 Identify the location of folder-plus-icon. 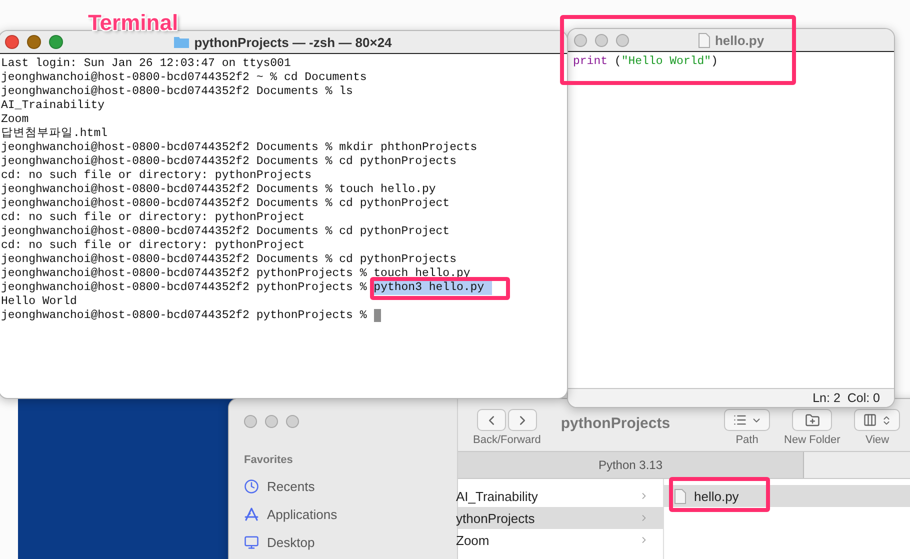
(812, 420).